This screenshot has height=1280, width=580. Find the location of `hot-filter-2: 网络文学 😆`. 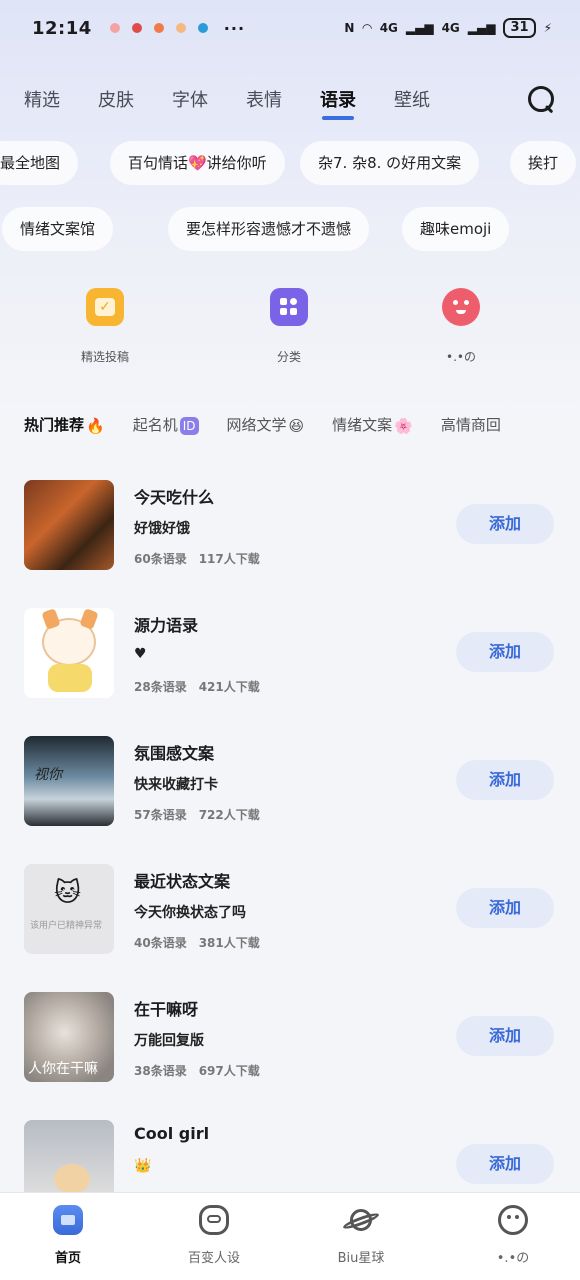

hot-filter-2: 网络文学 😆 is located at coordinates (266, 424).